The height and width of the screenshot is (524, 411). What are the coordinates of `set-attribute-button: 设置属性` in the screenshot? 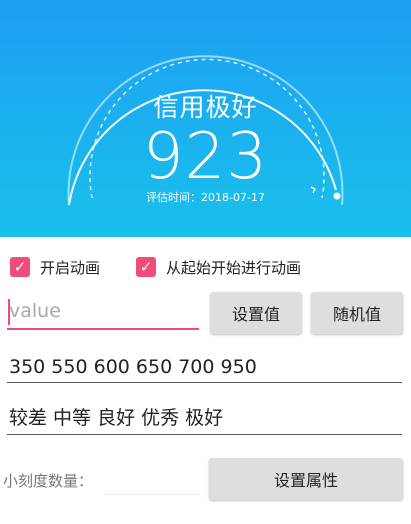 It's located at (306, 479).